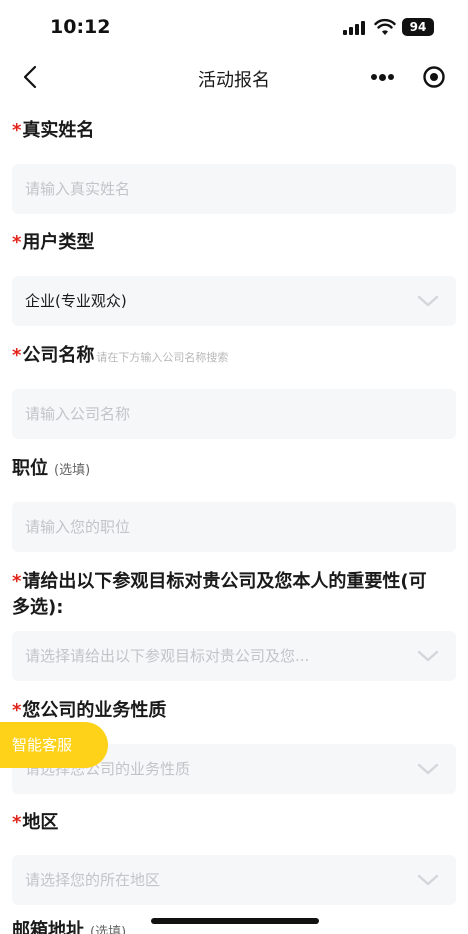 The width and height of the screenshot is (468, 934). What do you see at coordinates (162, 357) in the screenshot?
I see `company-hint: 请在下方输入公司名称搜索` at bounding box center [162, 357].